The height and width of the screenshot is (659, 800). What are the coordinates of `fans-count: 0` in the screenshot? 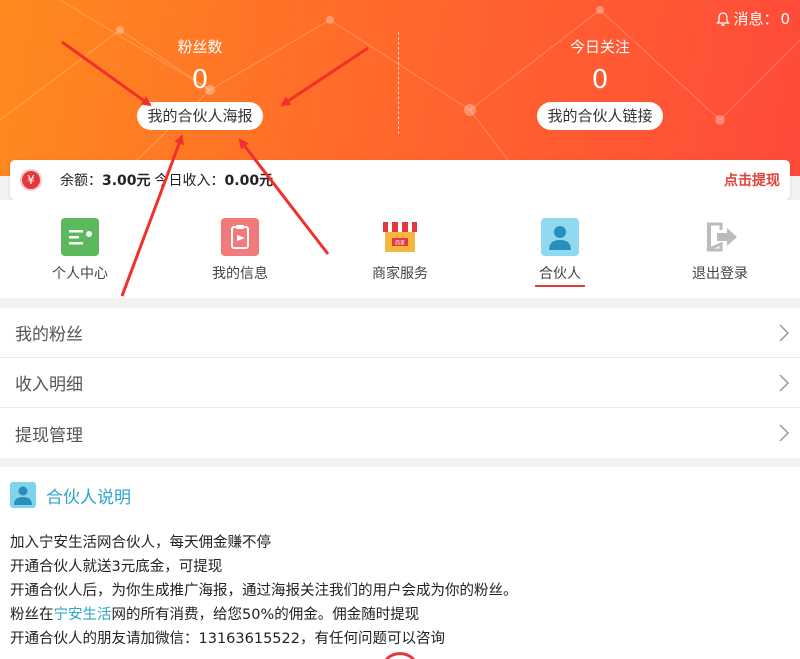 It's located at (200, 80).